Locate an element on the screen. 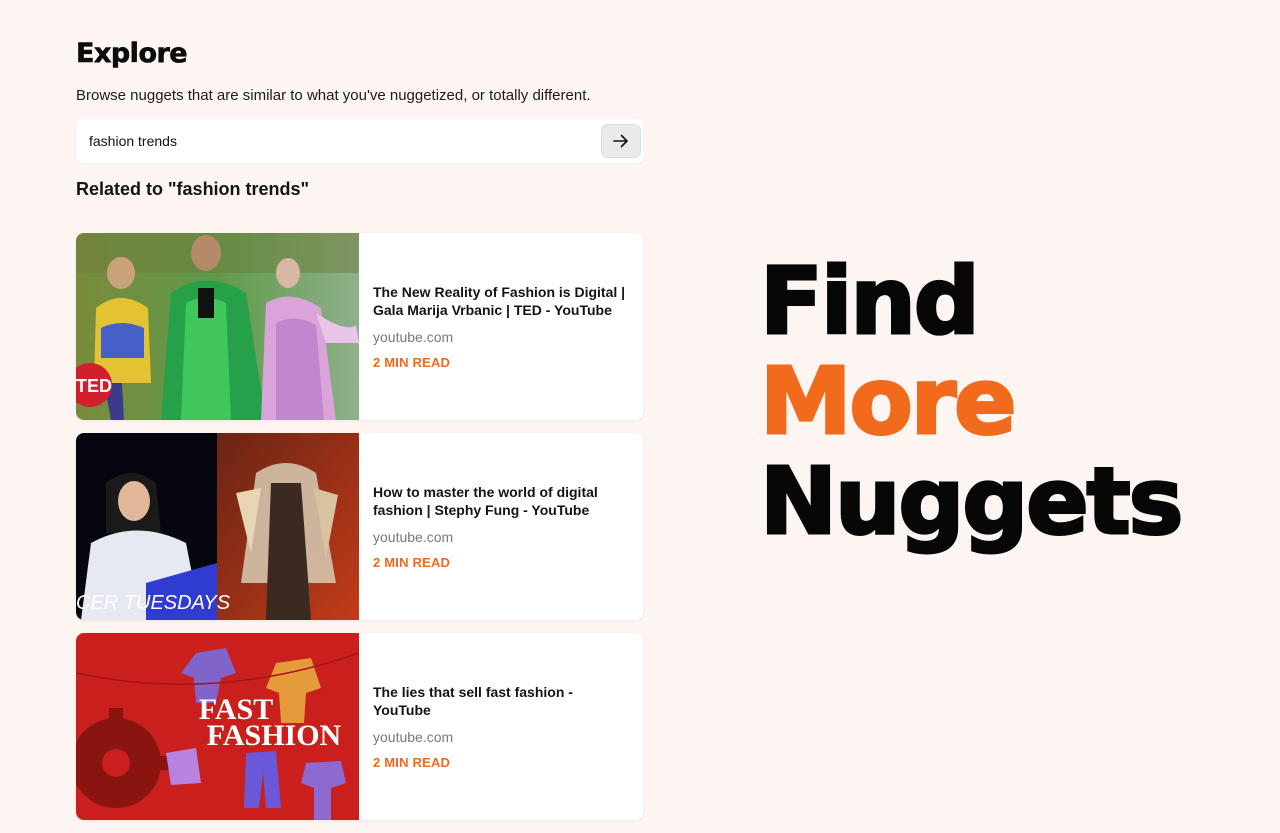 This screenshot has height=833, width=1280. page-title: Explore is located at coordinates (132, 54).